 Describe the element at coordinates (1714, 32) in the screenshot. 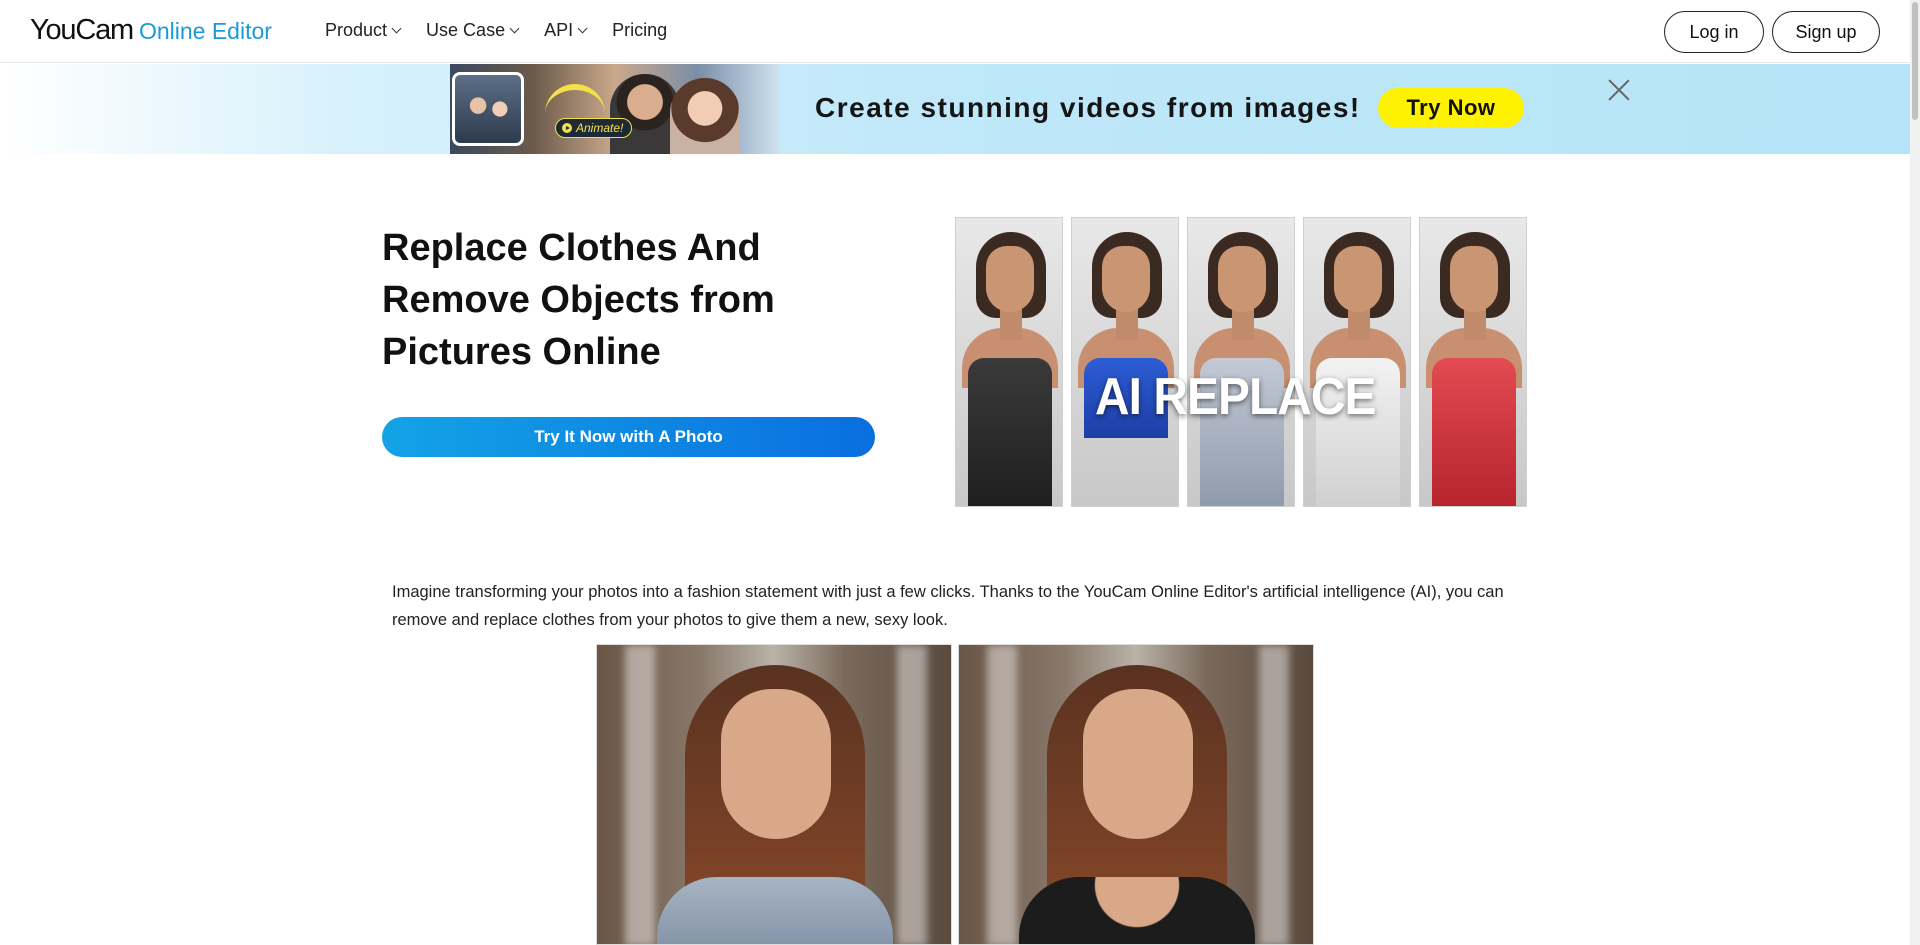

I see `login-button: Log in` at that location.